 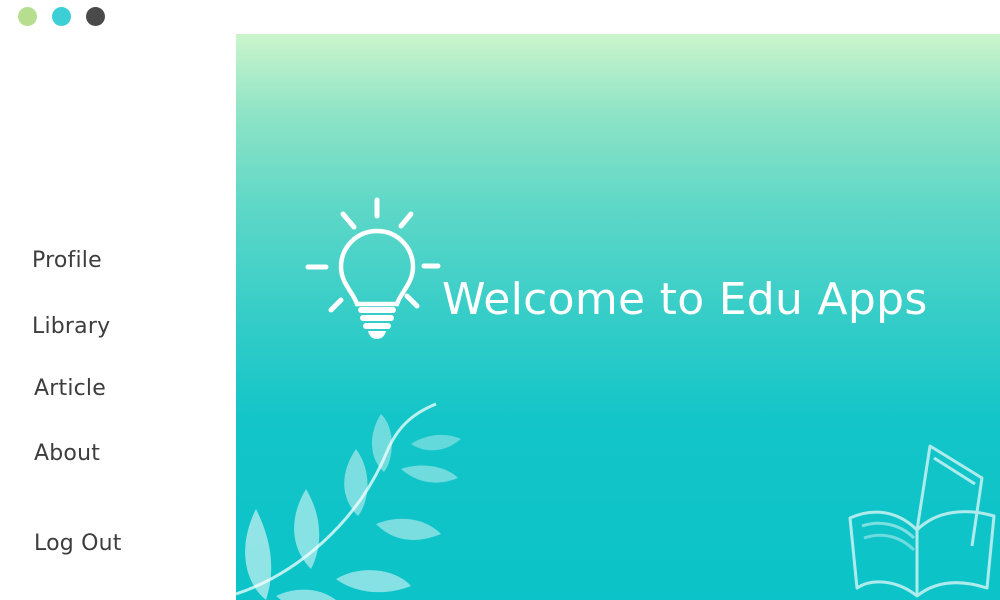 What do you see at coordinates (95, 16) in the screenshot?
I see `close-button` at bounding box center [95, 16].